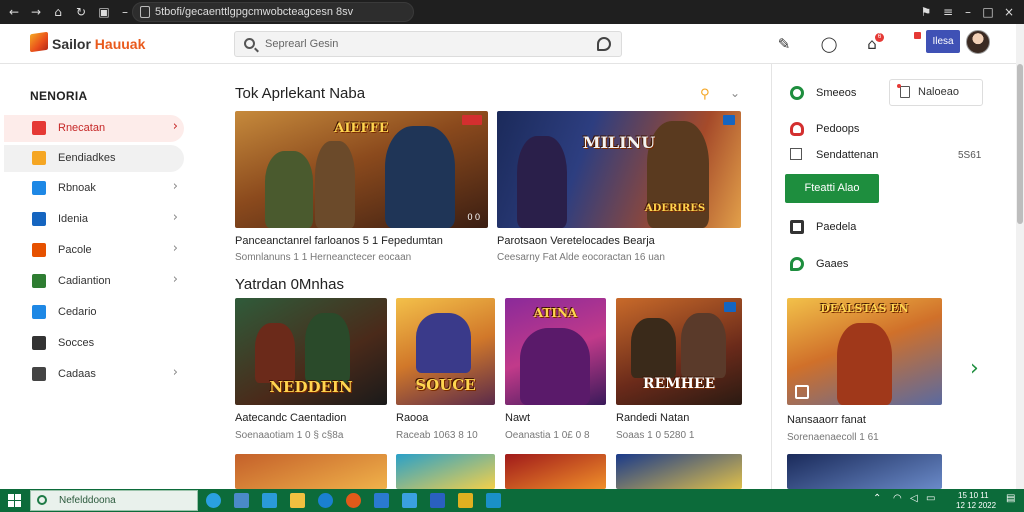 This screenshot has height=512, width=1024. Describe the element at coordinates (381, 500) in the screenshot. I see `explorer-icon` at that location.